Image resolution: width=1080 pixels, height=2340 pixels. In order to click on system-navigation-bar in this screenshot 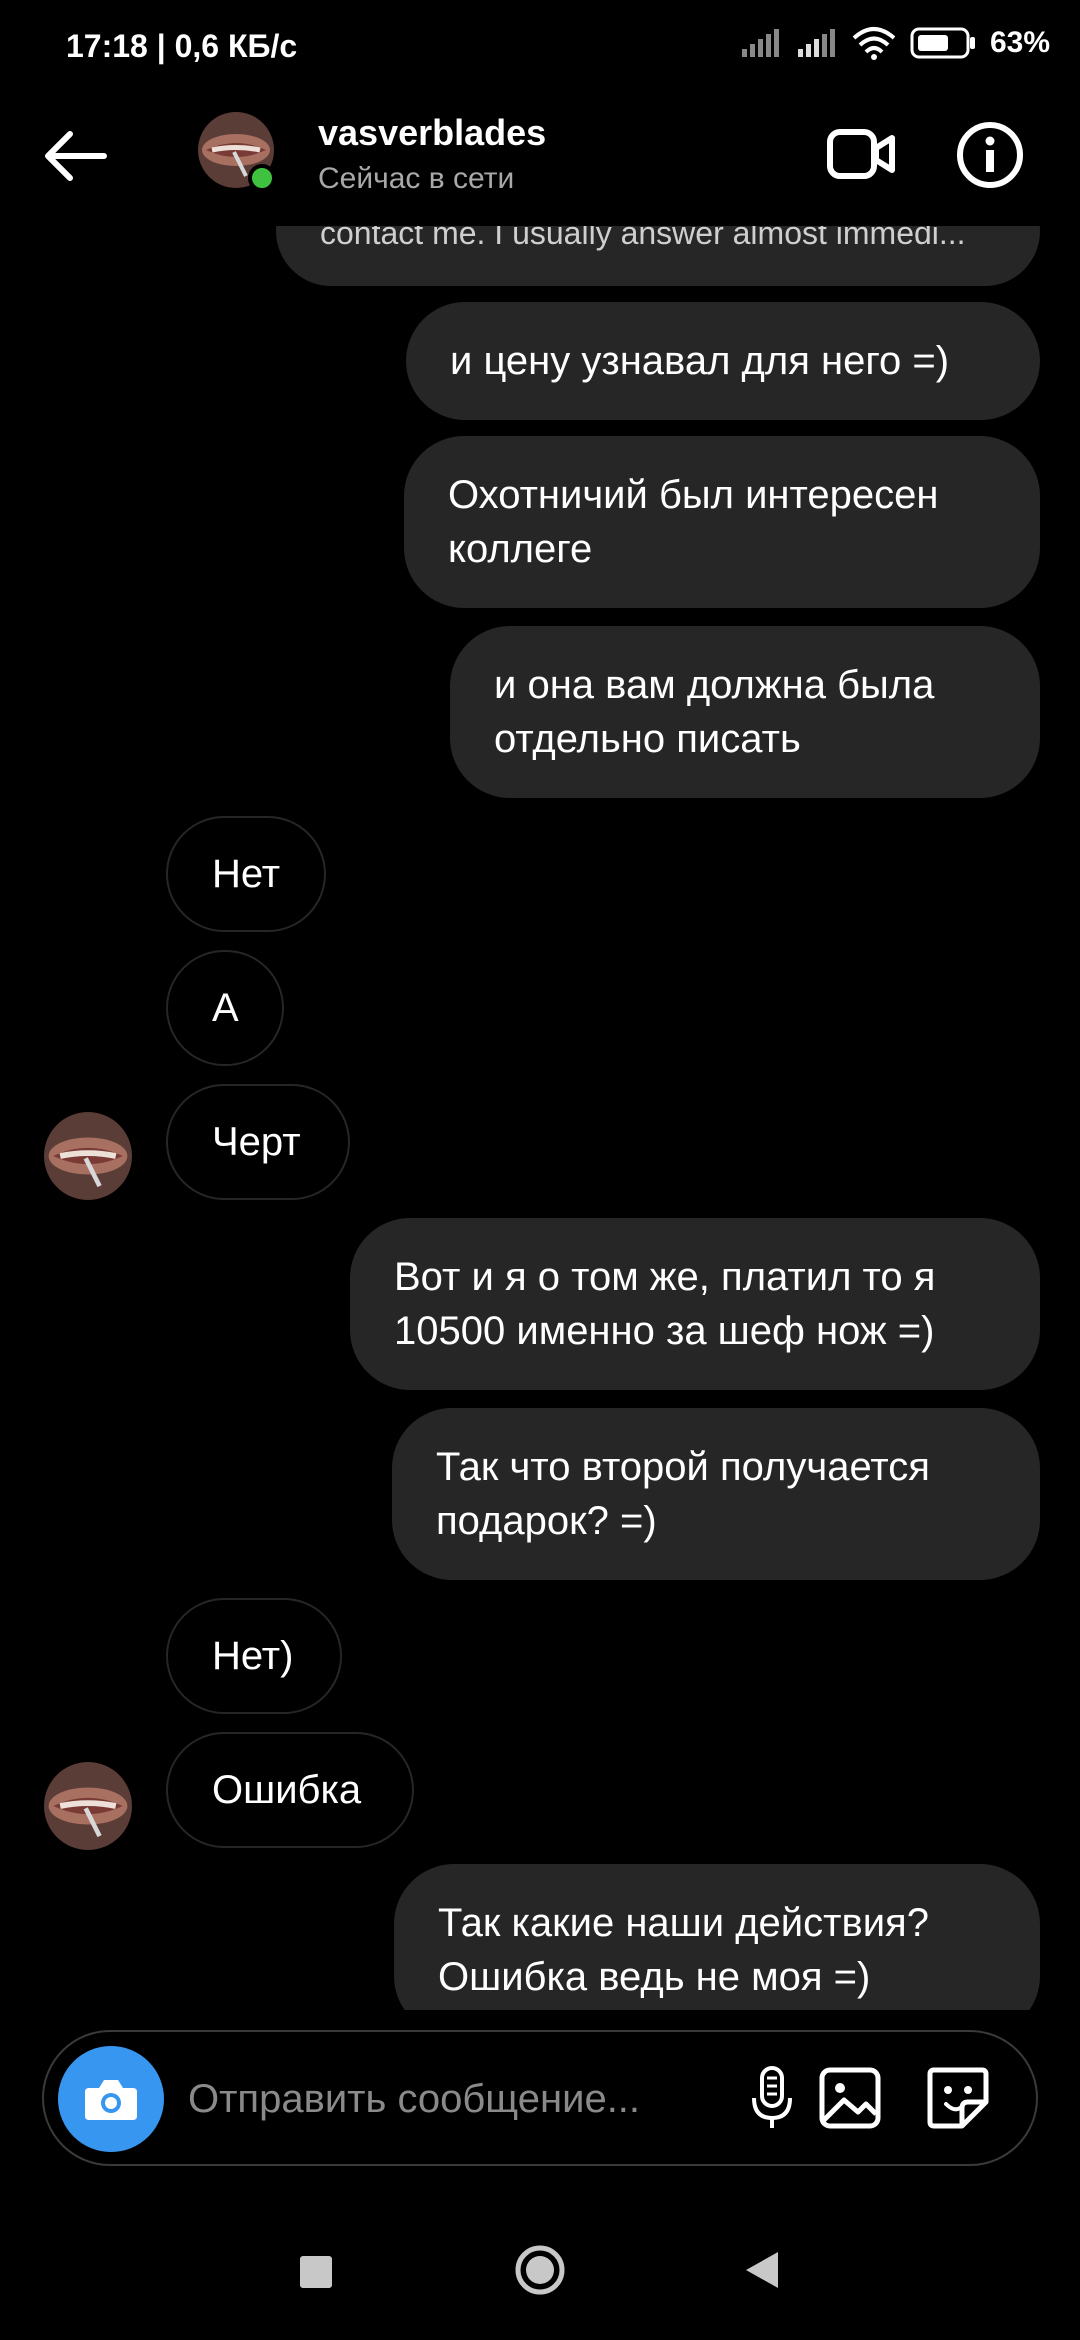, I will do `click(540, 2280)`.